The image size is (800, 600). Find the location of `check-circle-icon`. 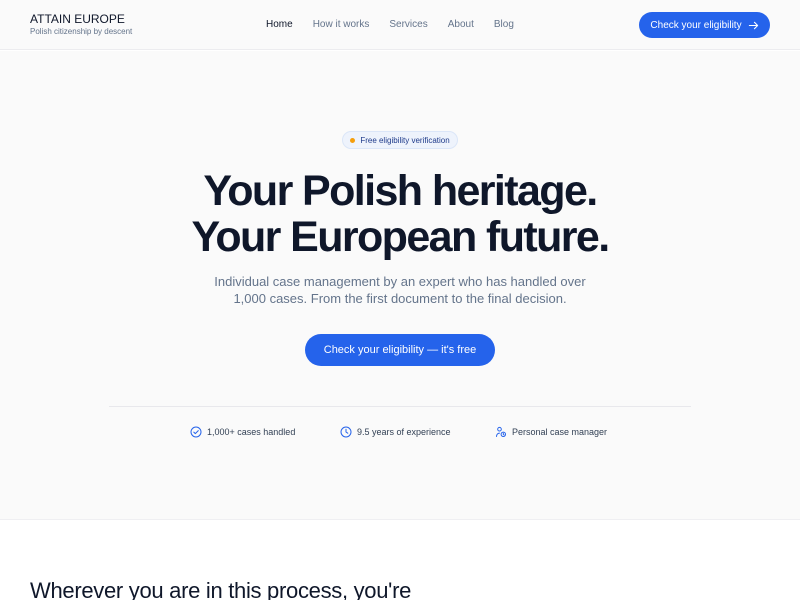

check-circle-icon is located at coordinates (196, 432).